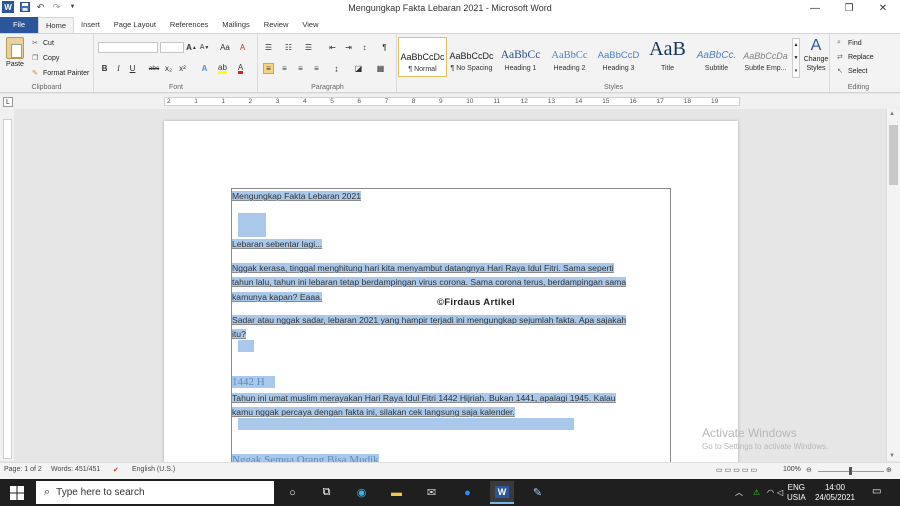 The width and height of the screenshot is (900, 506). What do you see at coordinates (792, 469) in the screenshot?
I see `zoom-level: 100%` at bounding box center [792, 469].